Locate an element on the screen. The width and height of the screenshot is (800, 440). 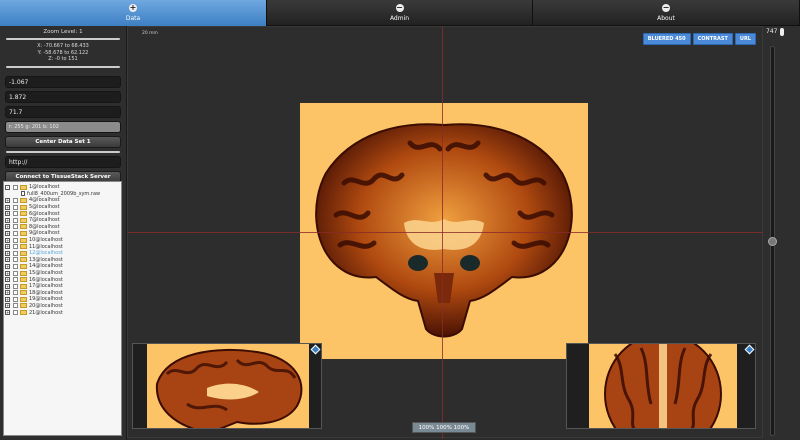
crosshair-vertical is located at coordinates (442, 233).